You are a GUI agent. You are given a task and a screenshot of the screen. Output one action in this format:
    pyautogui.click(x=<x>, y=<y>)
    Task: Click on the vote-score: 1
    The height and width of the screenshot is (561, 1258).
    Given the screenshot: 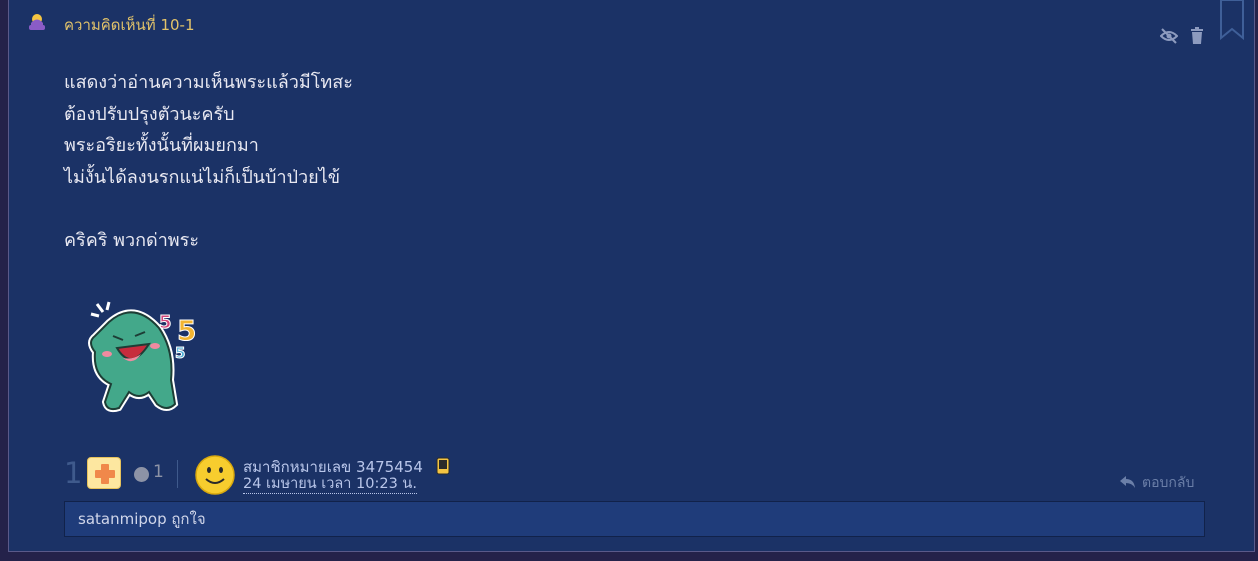 What is the action you would take?
    pyautogui.click(x=73, y=473)
    